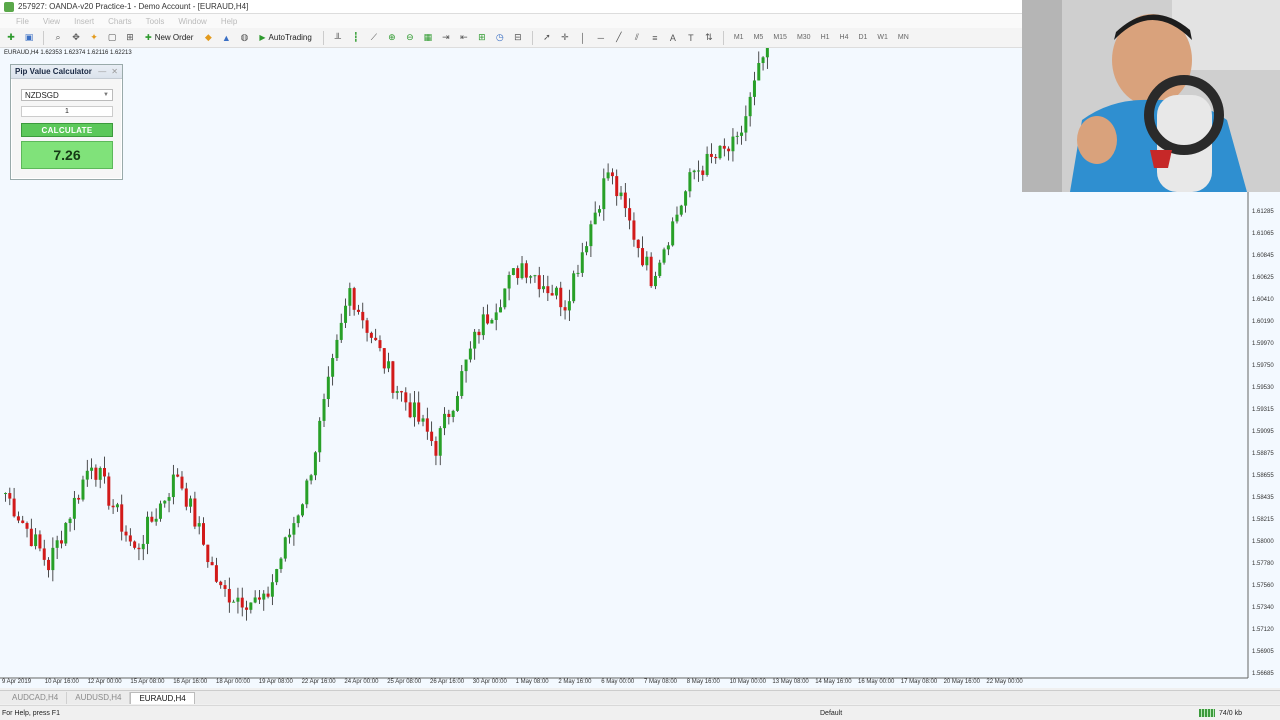 This screenshot has width=1280, height=720. What do you see at coordinates (208, 38) in the screenshot?
I see `metaeditor-icon: ◆` at bounding box center [208, 38].